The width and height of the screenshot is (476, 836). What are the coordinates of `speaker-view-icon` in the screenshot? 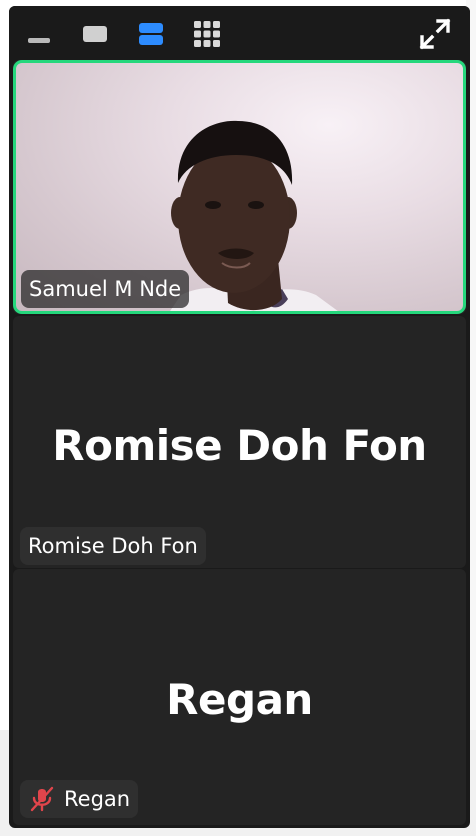 It's located at (95, 34).